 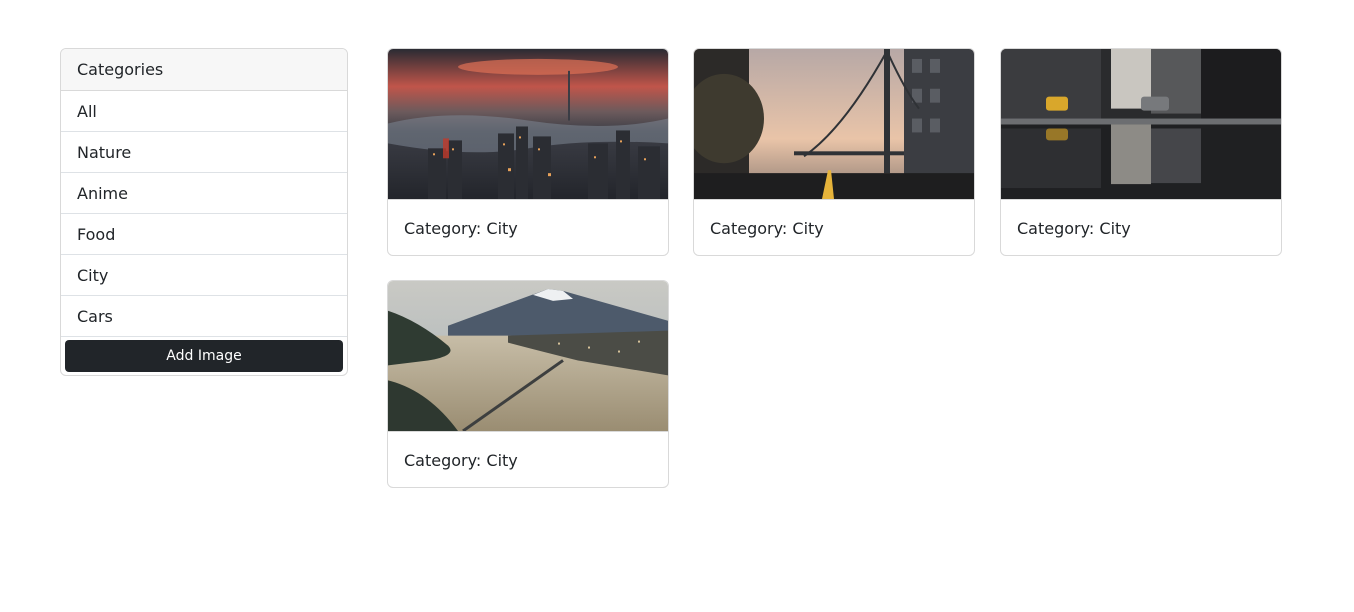 What do you see at coordinates (528, 124) in the screenshot?
I see `city-night-aerial-photo` at bounding box center [528, 124].